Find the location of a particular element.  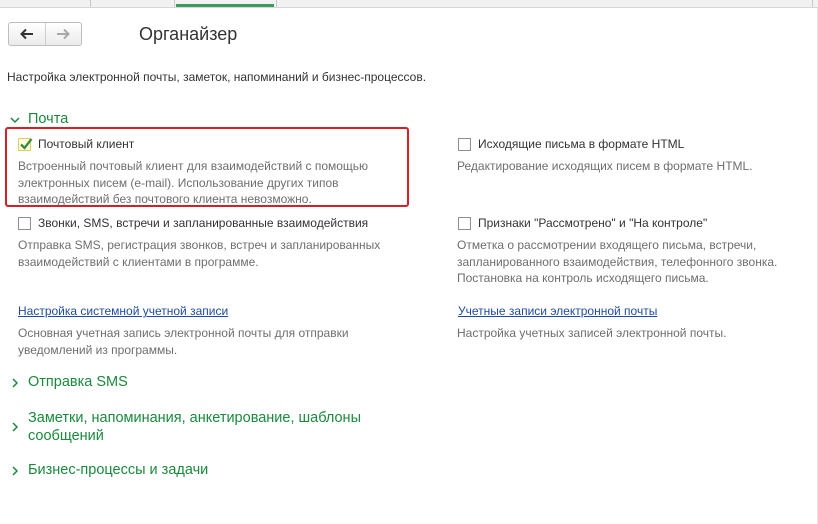

html-outgoing-label: Исходящие письма в формате HTML is located at coordinates (581, 144).